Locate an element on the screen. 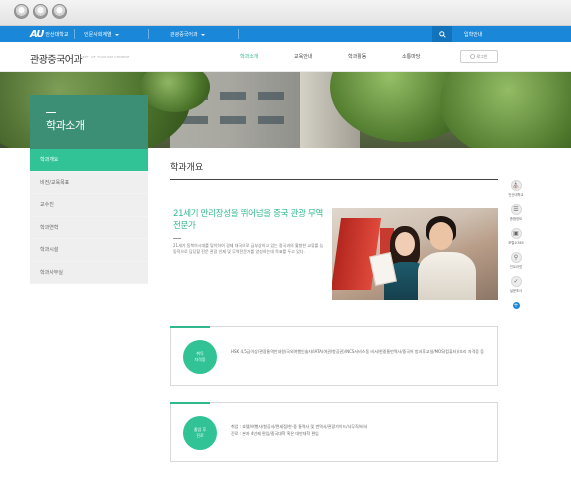  side-menu-item-facilities: 학과시설 is located at coordinates (89, 250).